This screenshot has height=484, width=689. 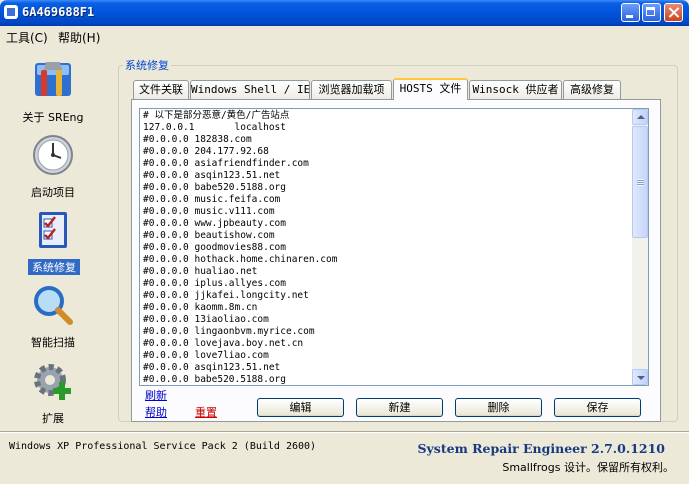 I want to click on hosts-line: #0.0.0.0 204.177.92.68, so click(x=206, y=151).